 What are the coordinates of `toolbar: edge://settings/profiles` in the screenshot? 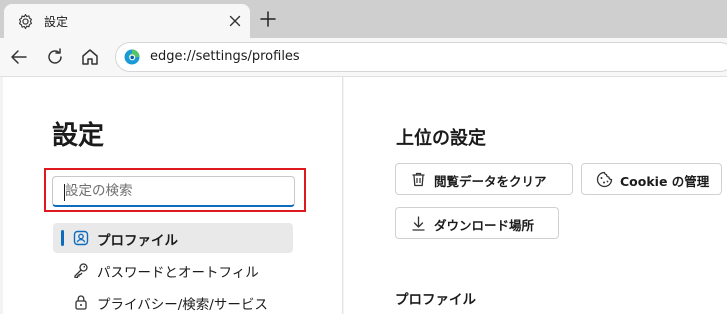 It's located at (363, 57).